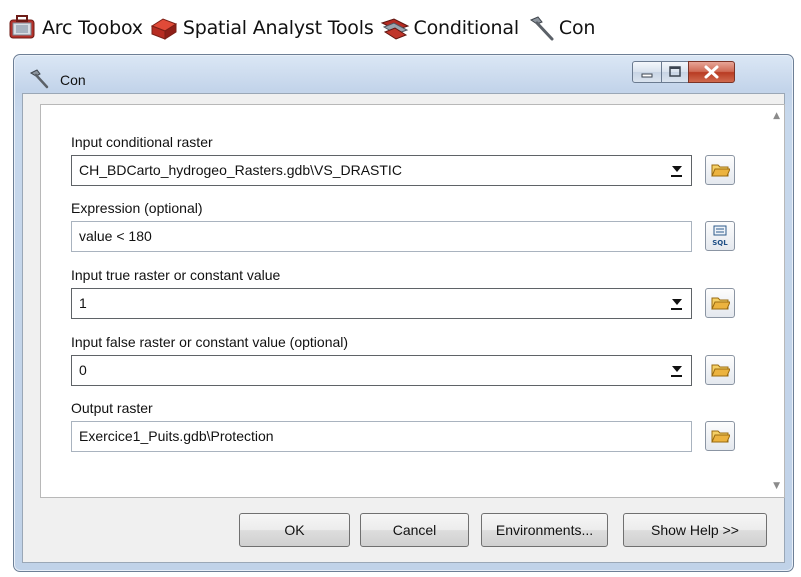  I want to click on expression-input: value < 180, so click(381, 236).